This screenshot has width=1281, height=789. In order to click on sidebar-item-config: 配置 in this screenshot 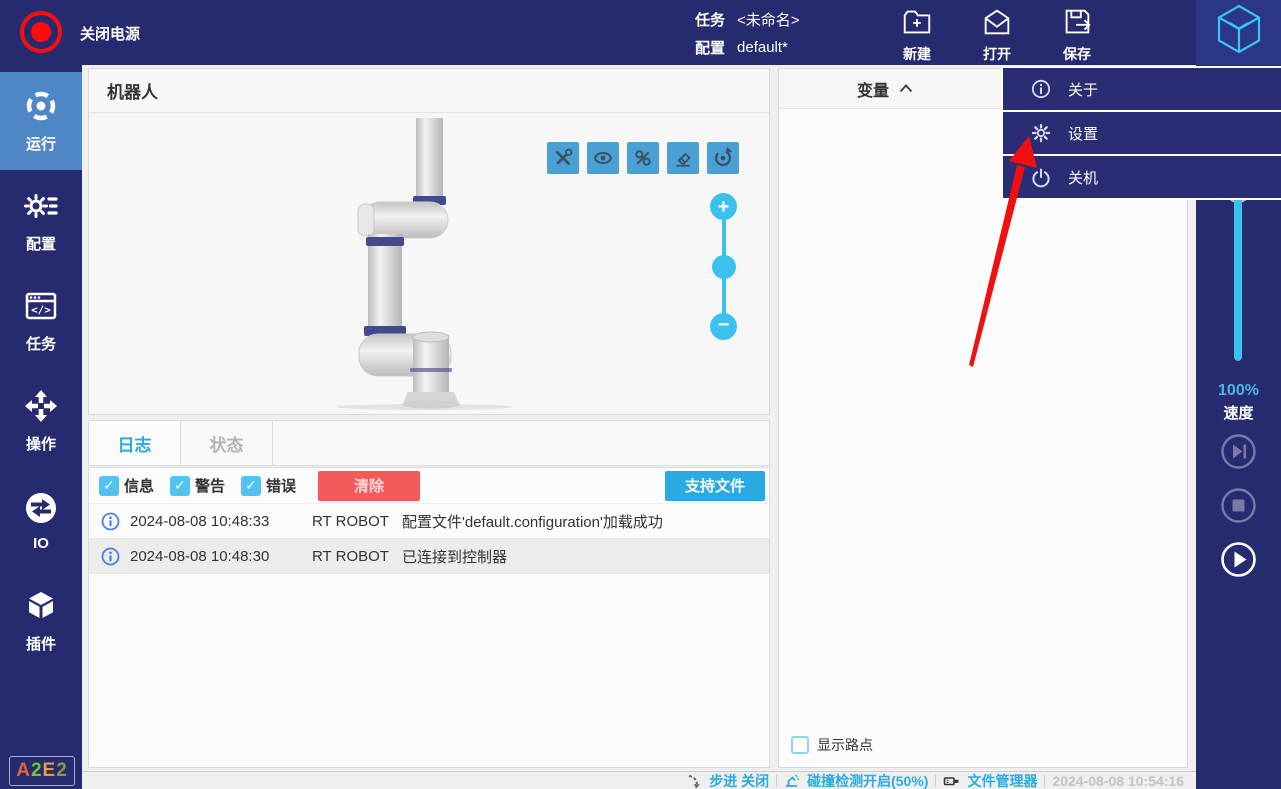, I will do `click(41, 221)`.